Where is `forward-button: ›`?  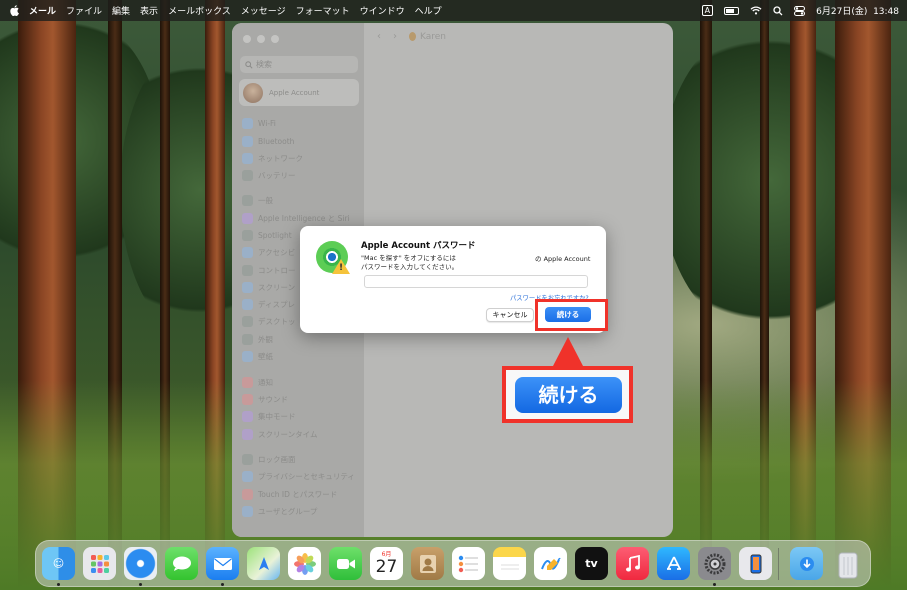
forward-button: › is located at coordinates (395, 36).